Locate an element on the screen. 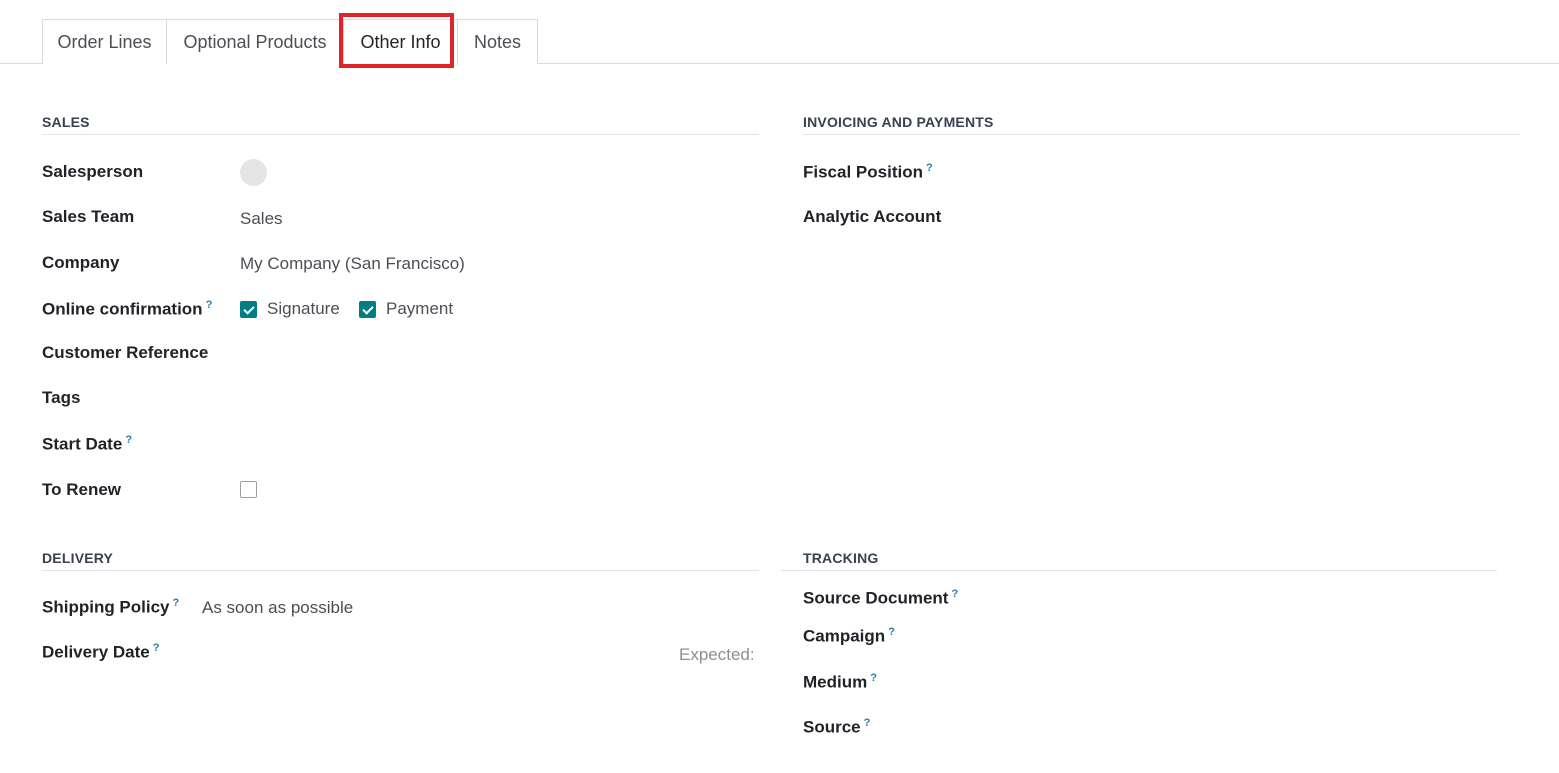  invoicing-section-divider is located at coordinates (1161, 134).